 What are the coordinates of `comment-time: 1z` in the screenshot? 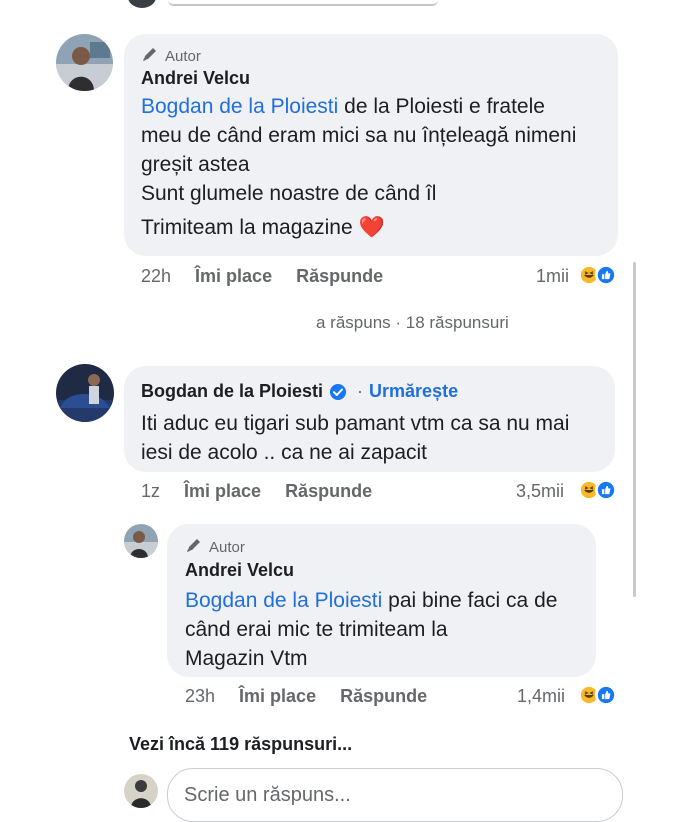 It's located at (150, 491).